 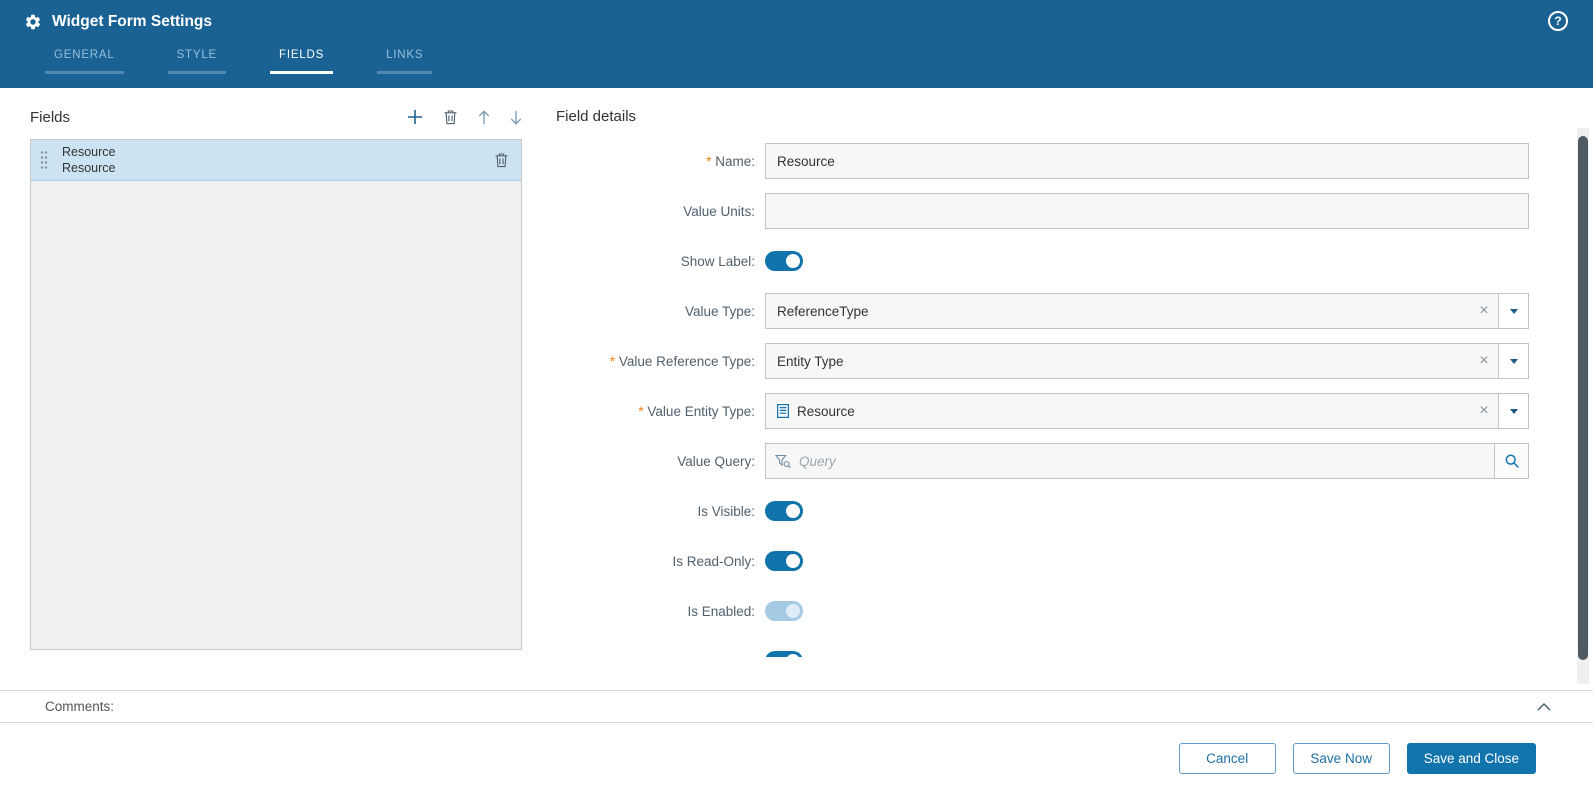 I want to click on tab-general: GENERAL, so click(x=84, y=60).